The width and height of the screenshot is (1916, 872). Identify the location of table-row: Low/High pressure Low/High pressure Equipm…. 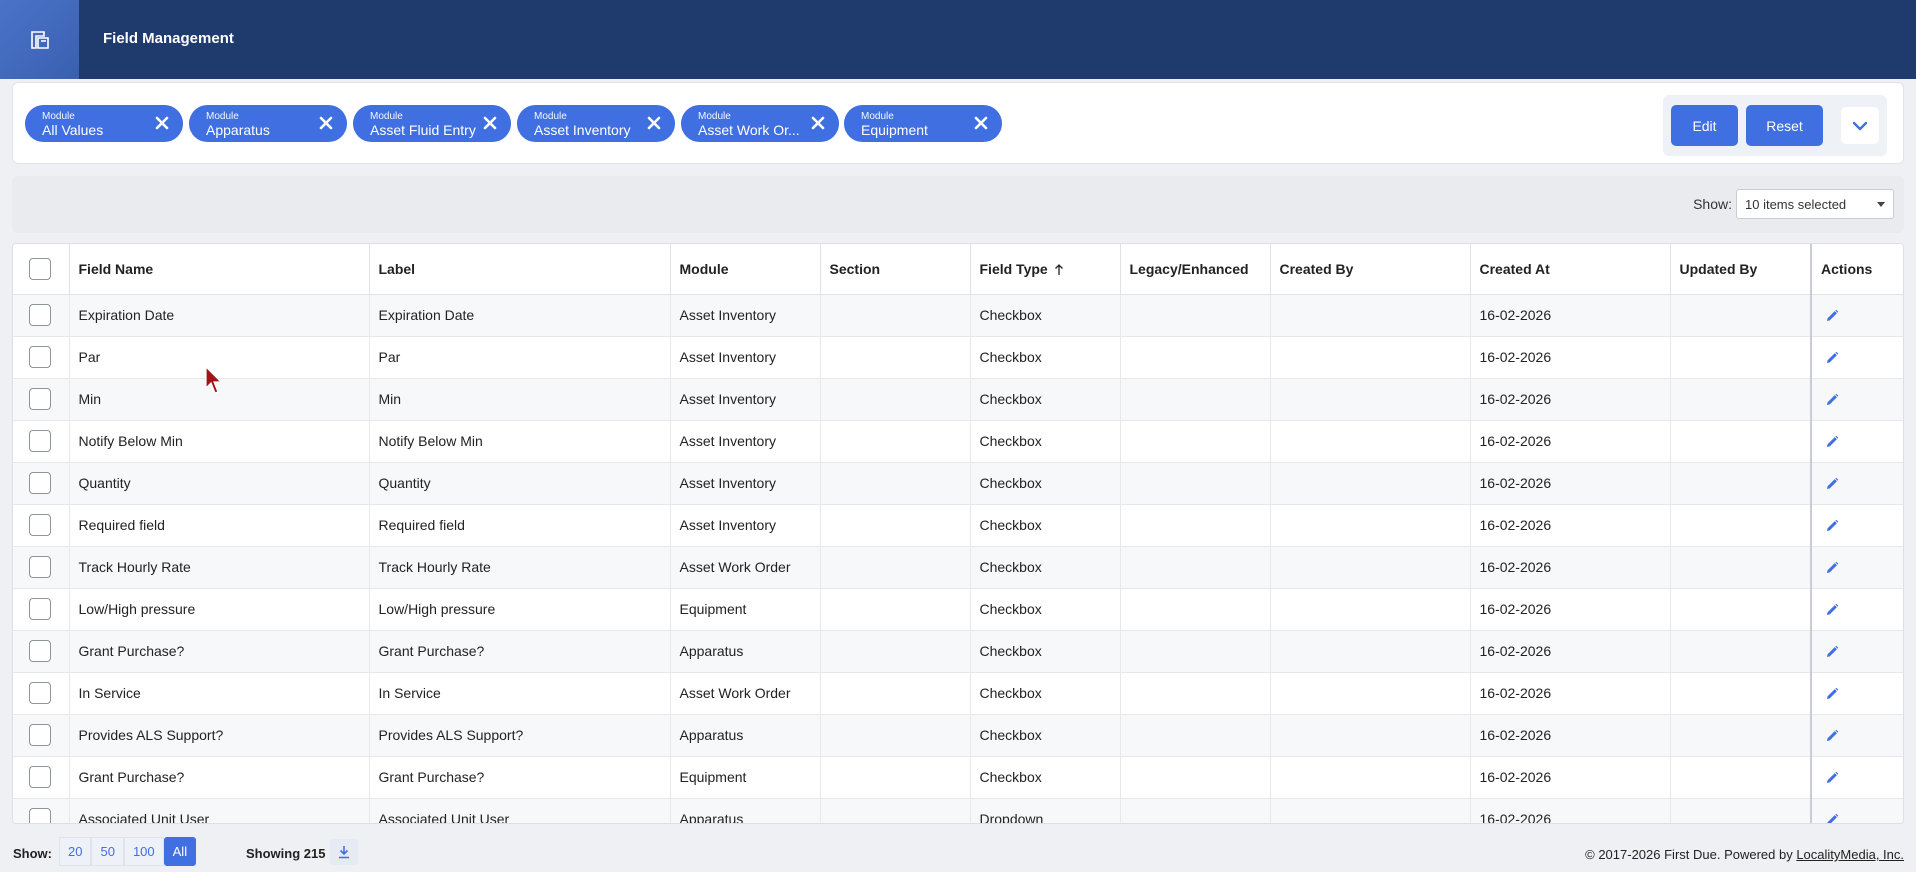
(958, 609).